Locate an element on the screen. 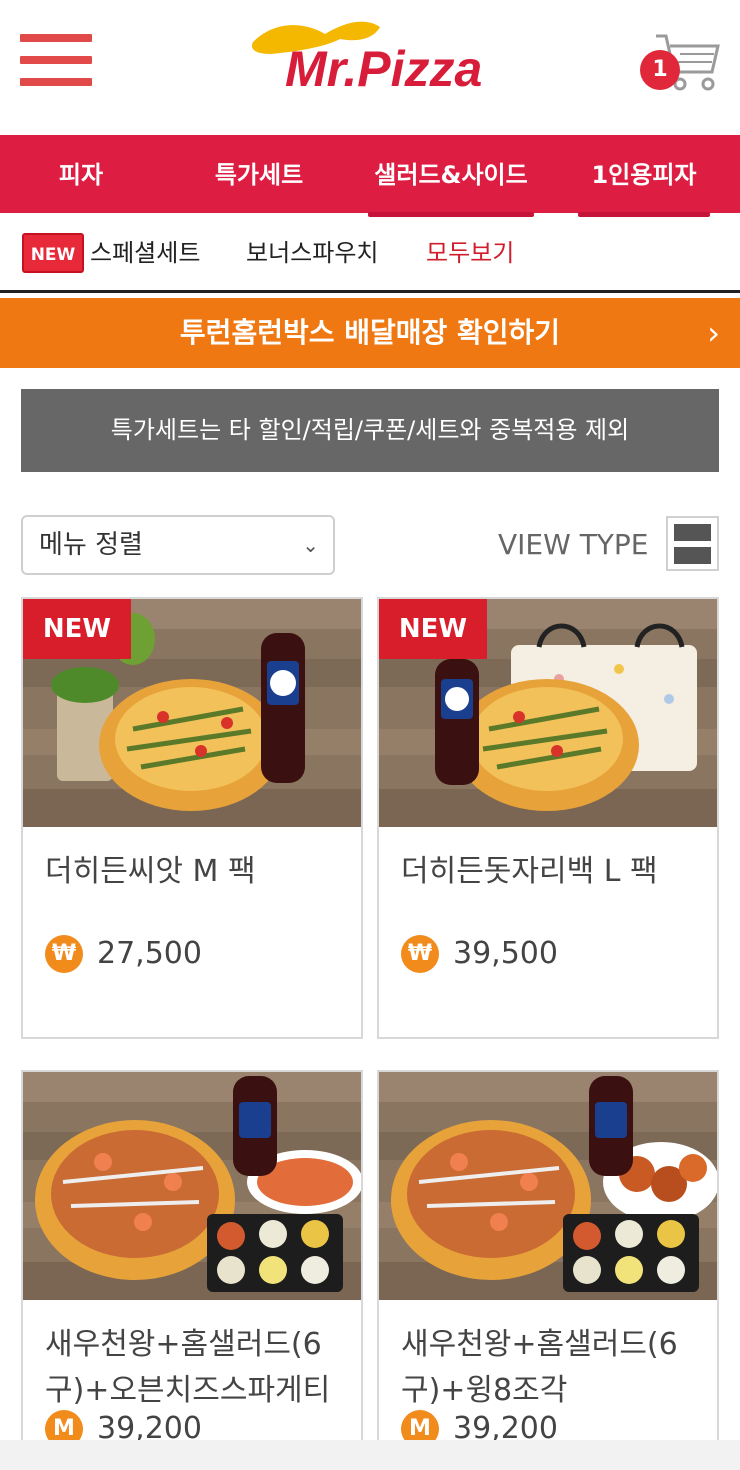  category-tabs: 피자 특가세트 샐러드&사이드 1인용피자 is located at coordinates (370, 176).